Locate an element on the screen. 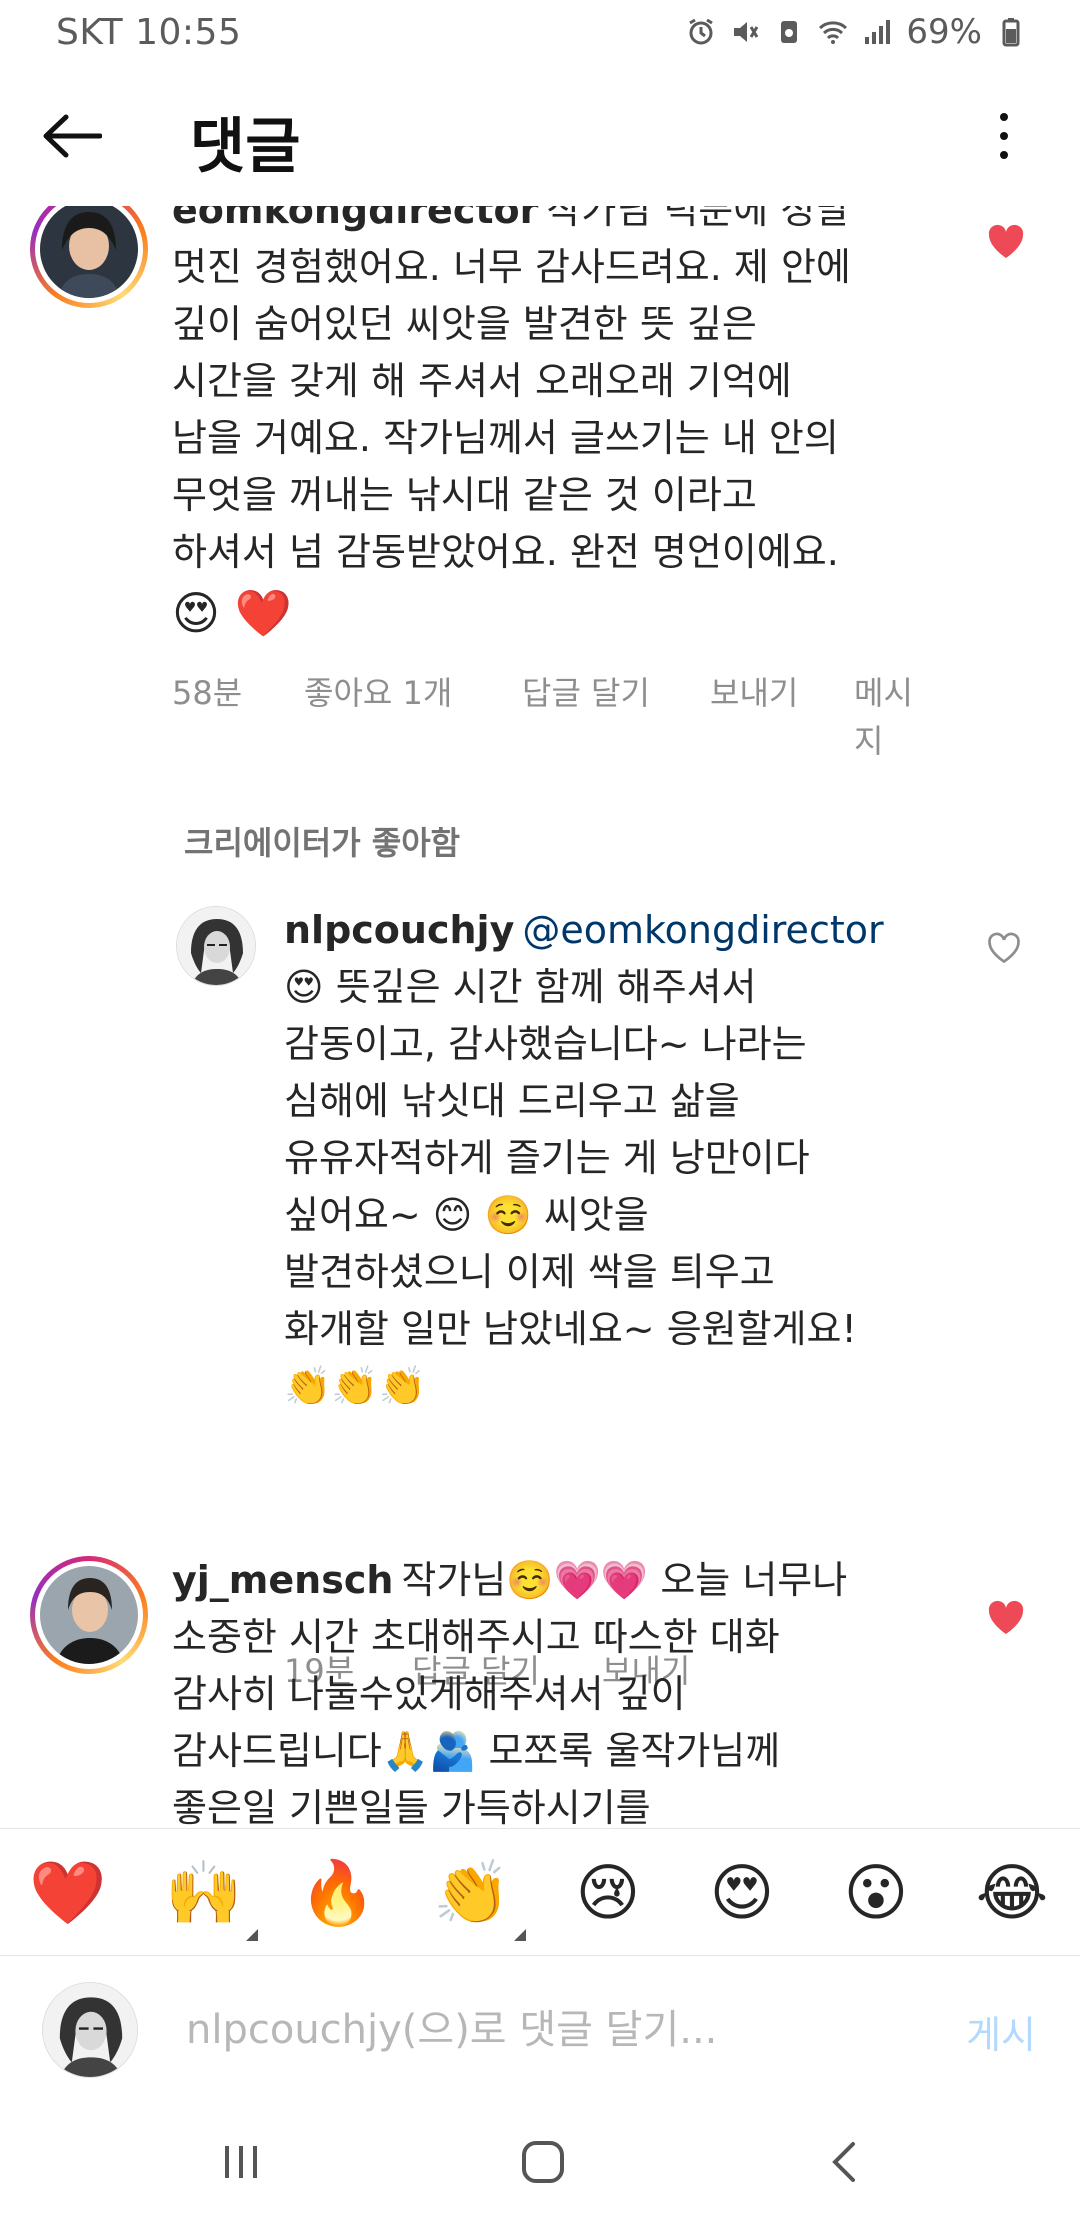 The height and width of the screenshot is (2220, 1080). wifi-icon is located at coordinates (833, 32).